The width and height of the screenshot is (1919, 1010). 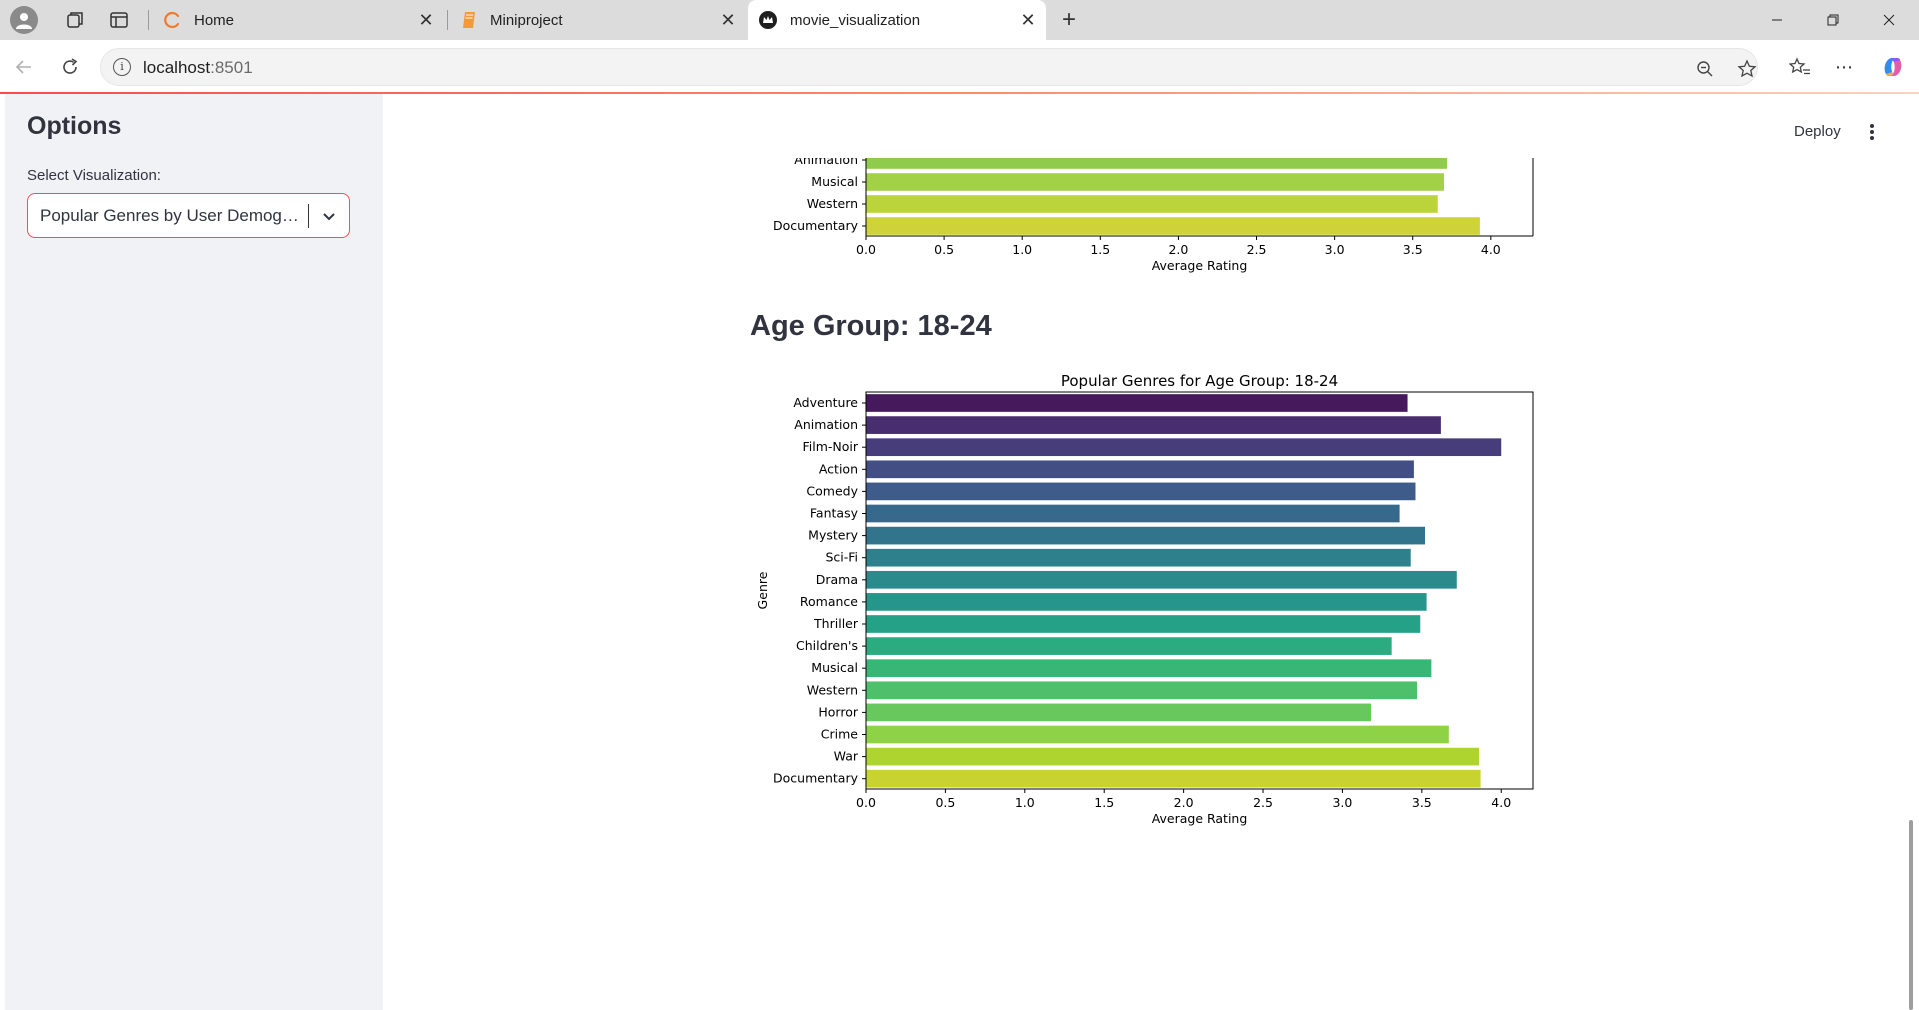 I want to click on y-tick-label: Action, so click(x=838, y=468).